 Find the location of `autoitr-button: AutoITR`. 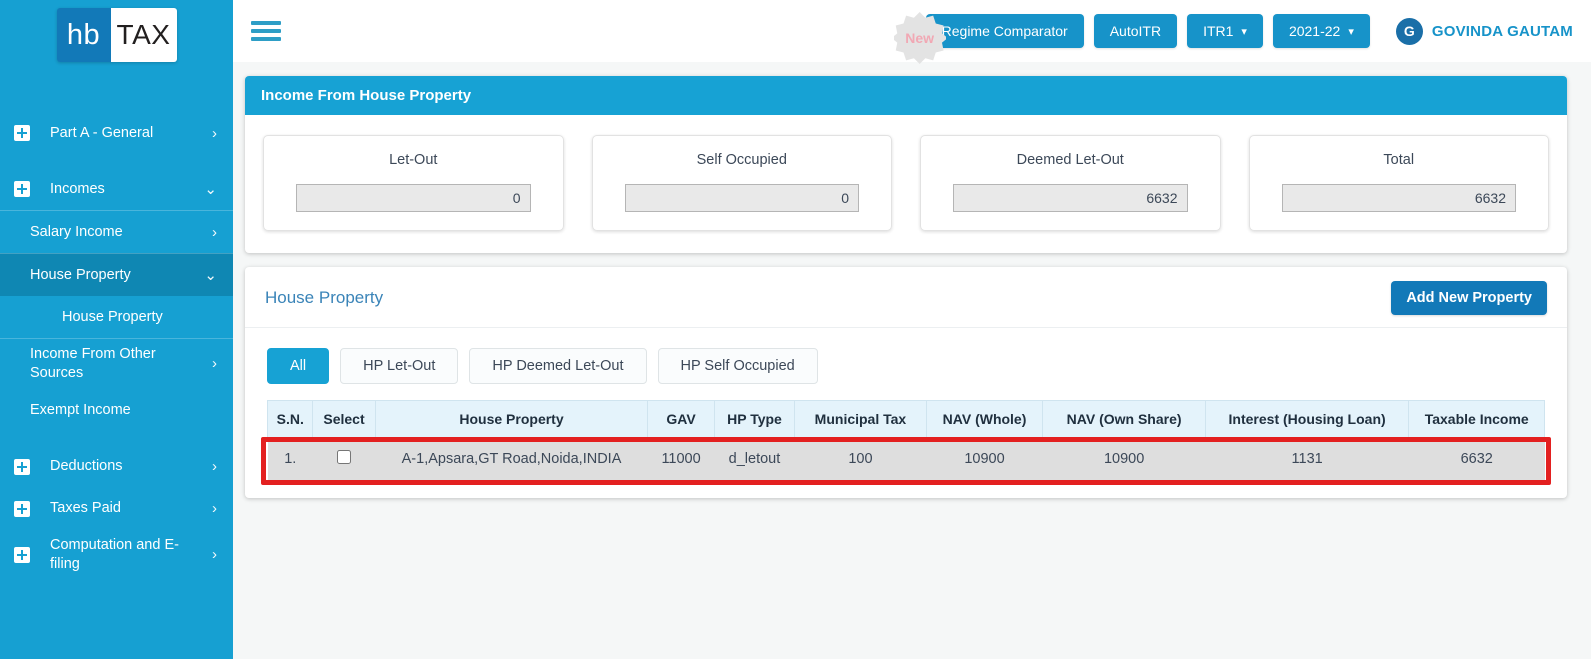

autoitr-button: AutoITR is located at coordinates (1135, 31).